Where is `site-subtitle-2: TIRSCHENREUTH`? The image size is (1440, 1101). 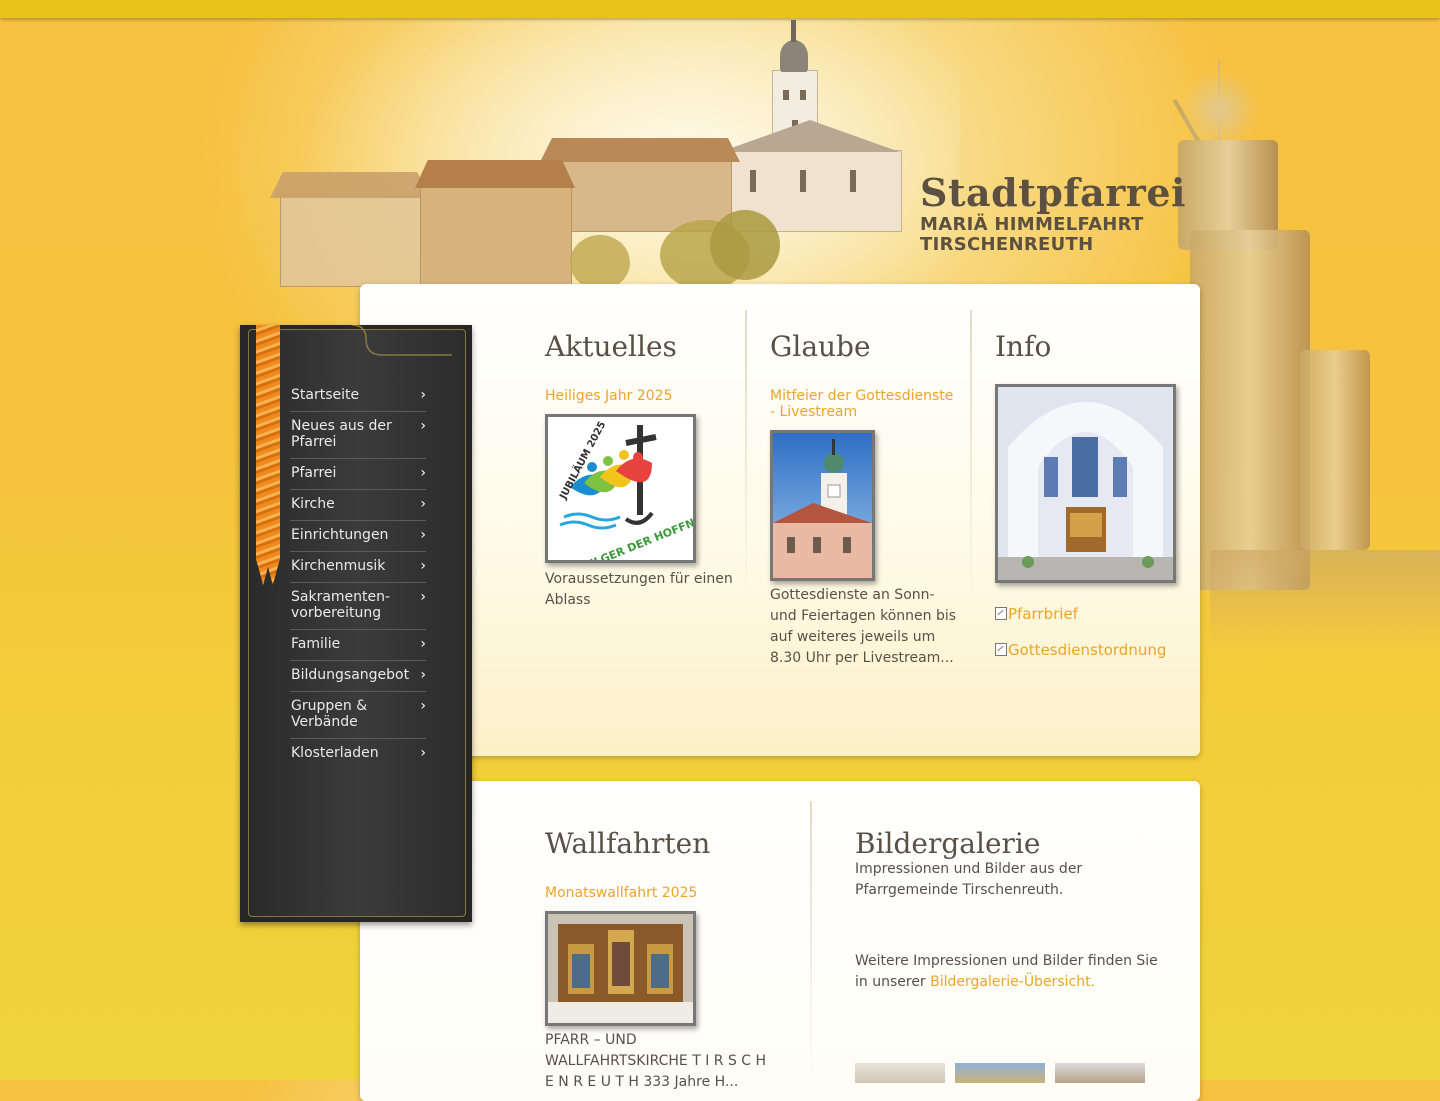 site-subtitle-2: TIRSCHENREUTH is located at coordinates (1007, 244).